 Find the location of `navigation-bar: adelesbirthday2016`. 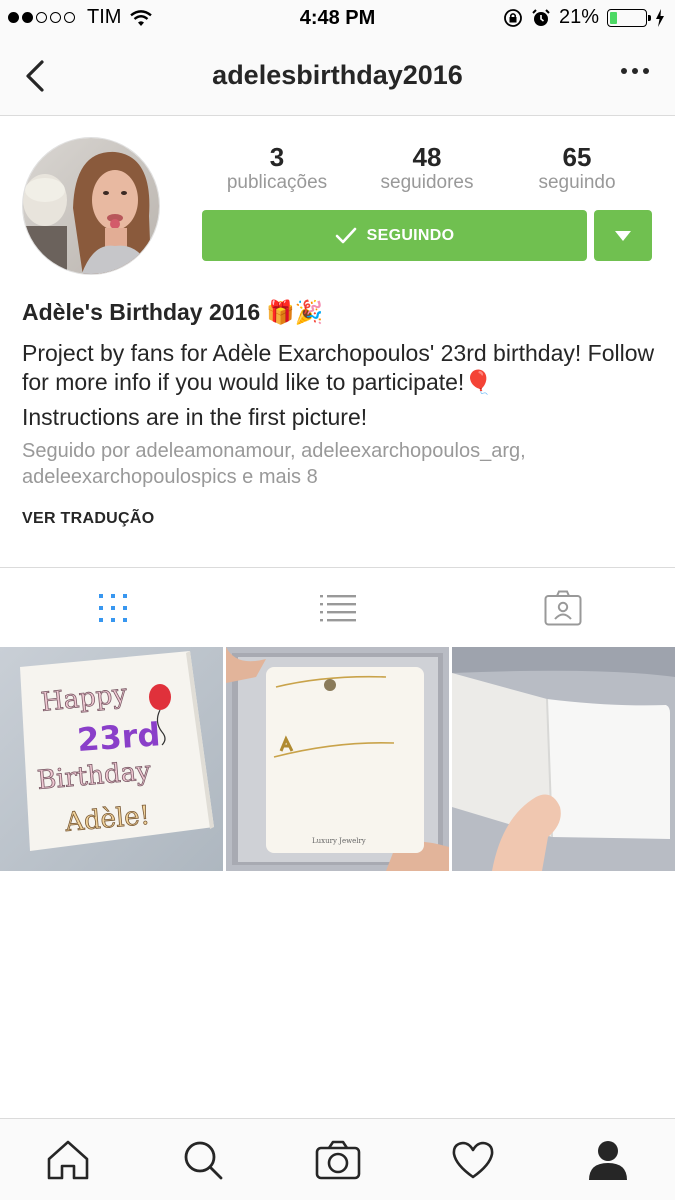

navigation-bar: adelesbirthday2016 is located at coordinates (337, 77).